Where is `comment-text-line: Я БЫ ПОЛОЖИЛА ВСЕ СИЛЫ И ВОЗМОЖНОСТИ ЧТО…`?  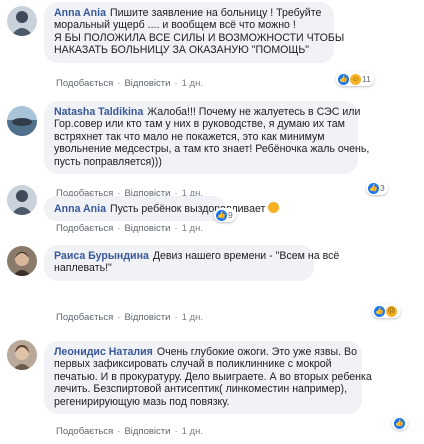 comment-text-line: Я БЫ ПОЛОЖИЛА ВСЕ СИЛЫ И ВОЗМОЖНОСТИ ЧТО… is located at coordinates (199, 37).